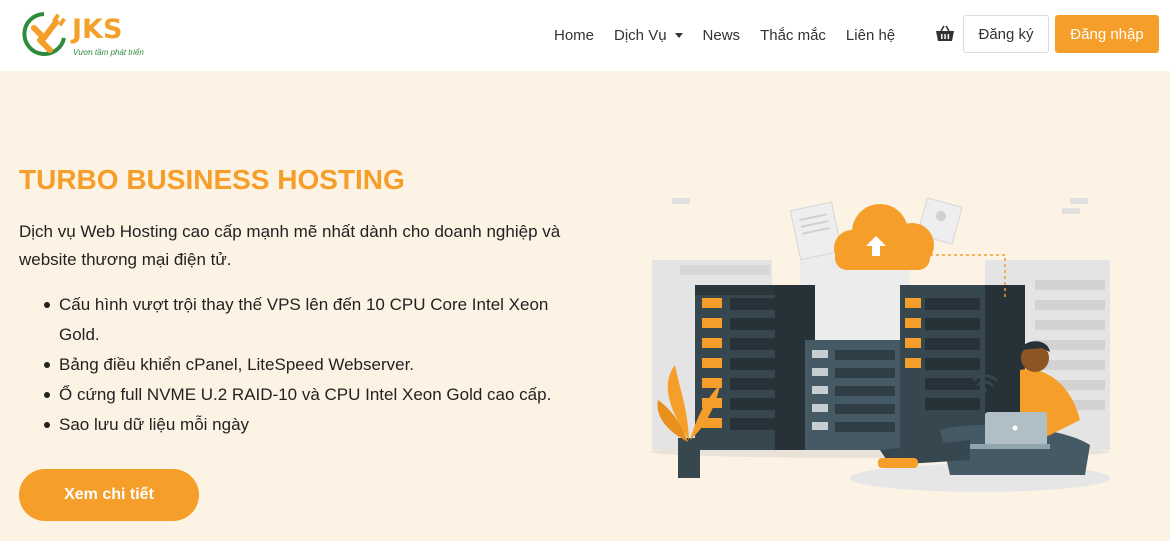 This screenshot has width=1170, height=541. What do you see at coordinates (945, 34) in the screenshot?
I see `basket-icon` at bounding box center [945, 34].